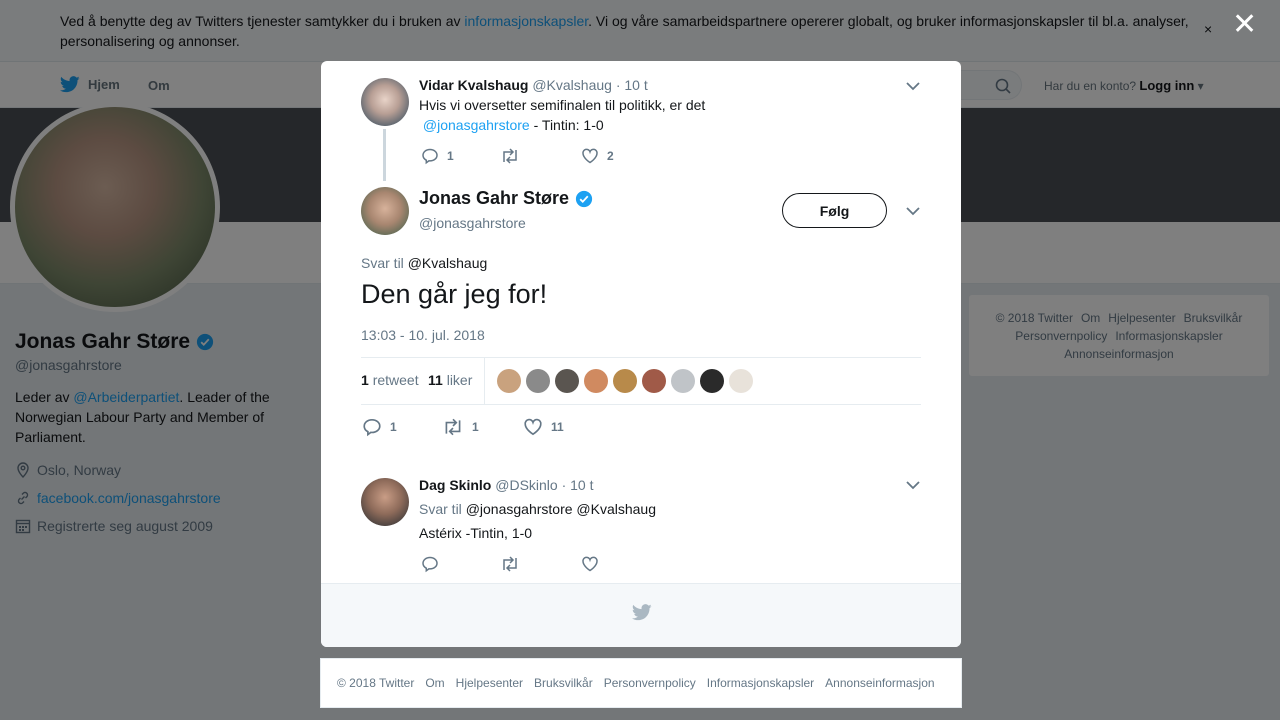  What do you see at coordinates (489, 683) in the screenshot?
I see `footer-link: Hjelpesenter` at bounding box center [489, 683].